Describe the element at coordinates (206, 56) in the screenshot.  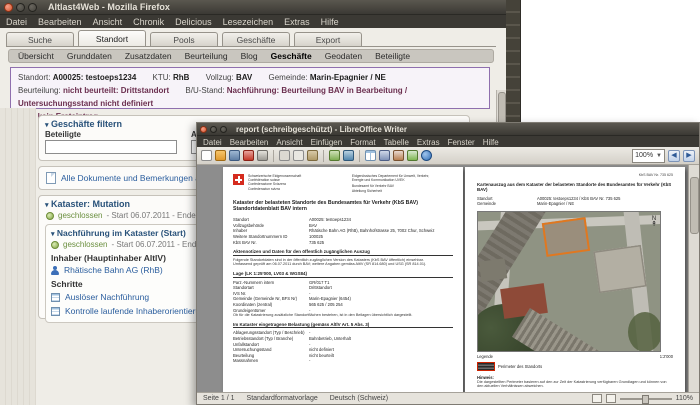
I see `subtab-beurteilung: Beurteilung` at that location.